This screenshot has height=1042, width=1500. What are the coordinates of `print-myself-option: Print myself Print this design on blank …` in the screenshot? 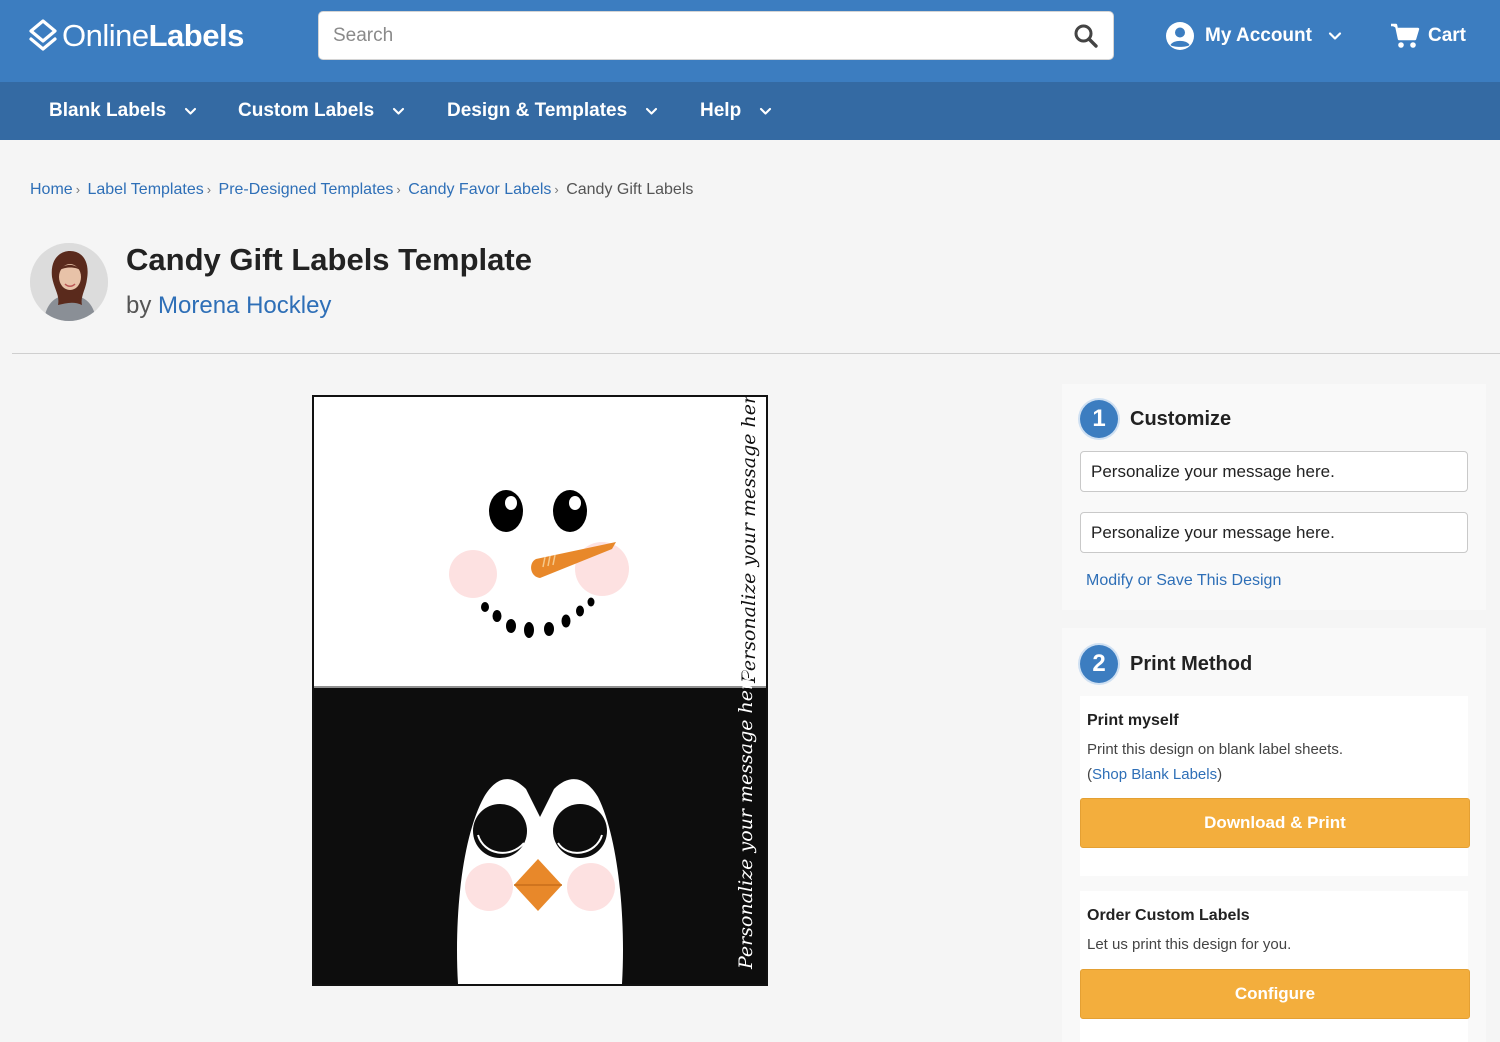 It's located at (1275, 786).